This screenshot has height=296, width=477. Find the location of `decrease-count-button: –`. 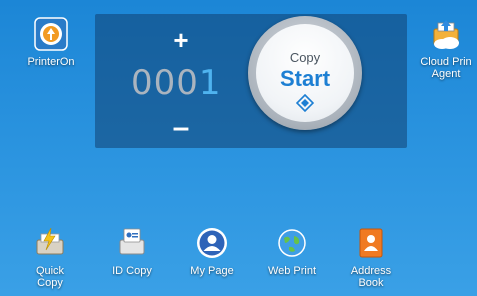

decrease-count-button: – is located at coordinates (181, 128).